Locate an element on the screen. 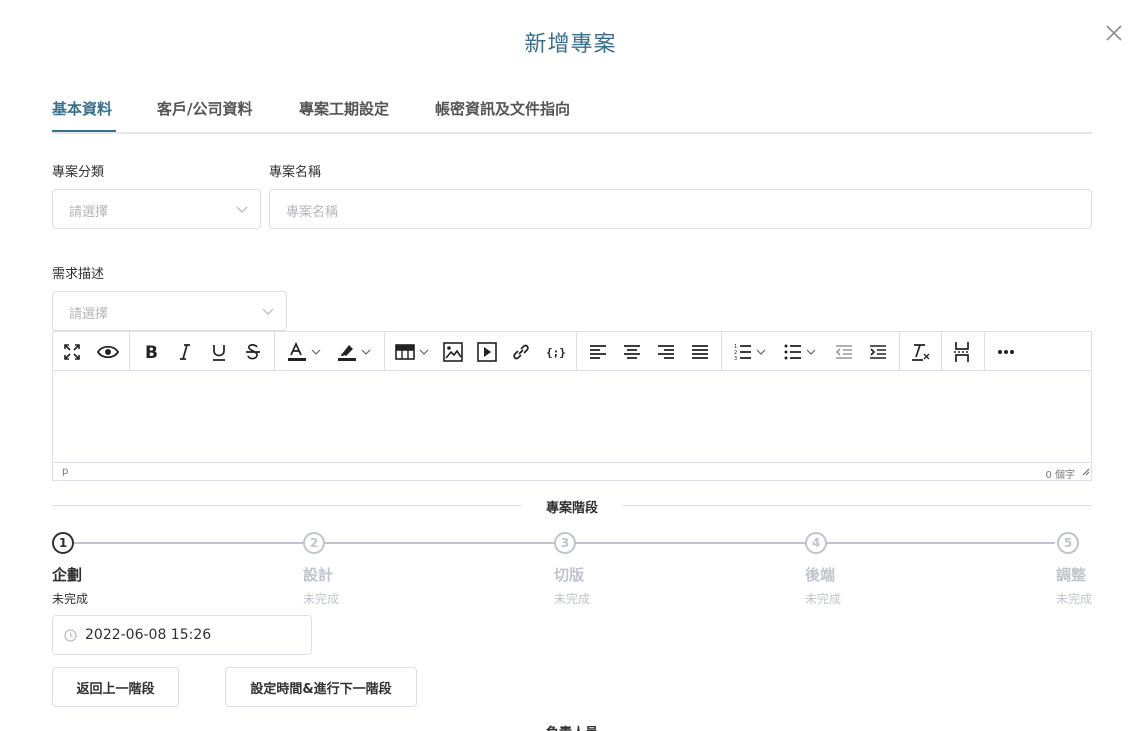  step-4-circle: 4 is located at coordinates (816, 543).